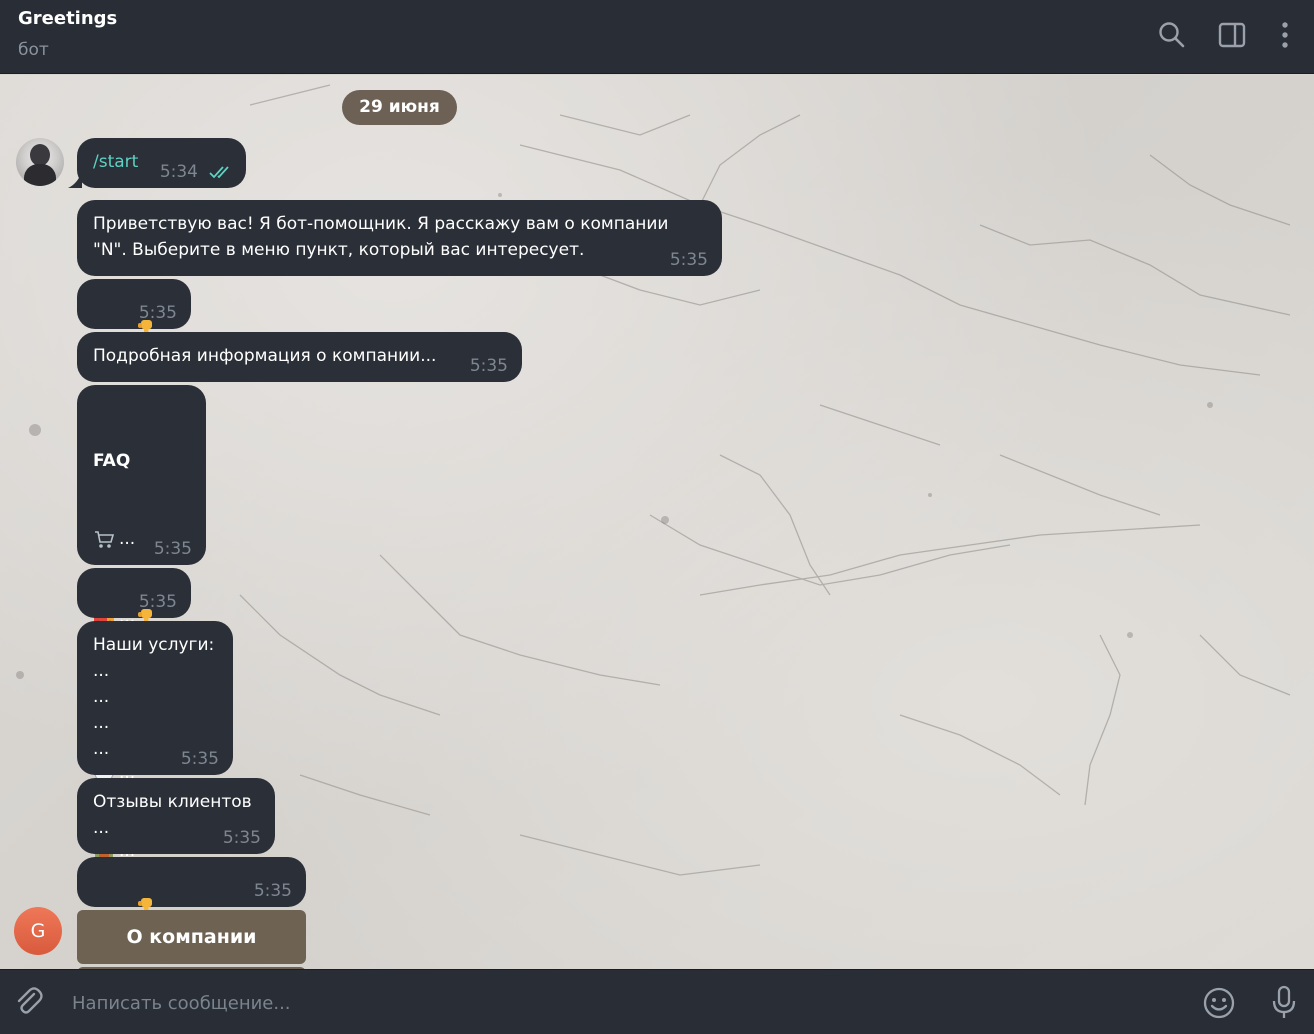 The height and width of the screenshot is (1034, 1314). What do you see at coordinates (40, 175) in the screenshot?
I see `avatar-body` at bounding box center [40, 175].